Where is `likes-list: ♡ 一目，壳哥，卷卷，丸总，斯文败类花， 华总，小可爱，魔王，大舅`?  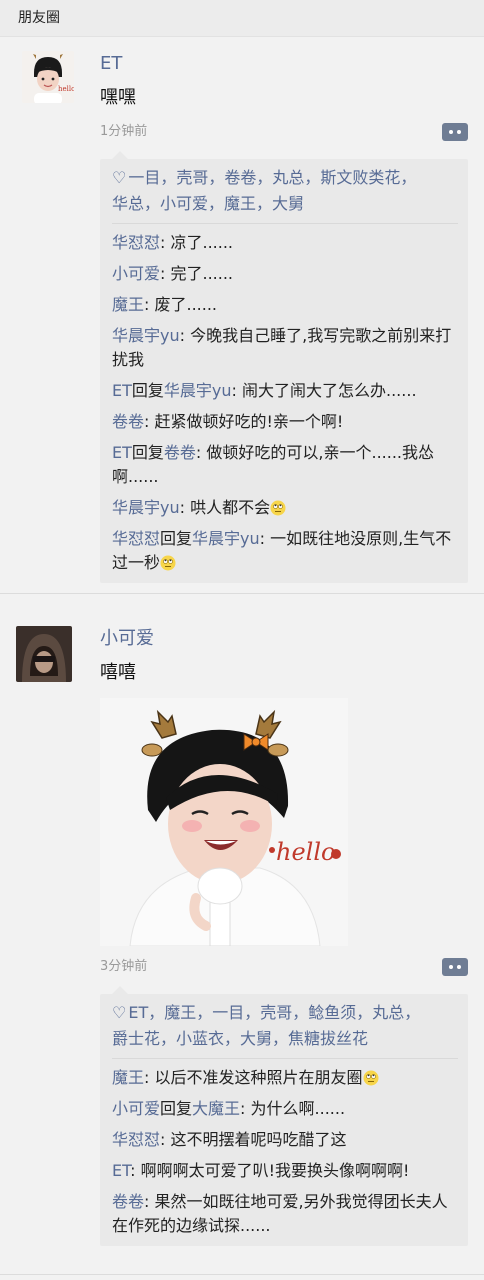
likes-list: ♡ 一目，壳哥，卷卷，丸总，斯文败类花， 华总，小可爱，魔王，大舅 is located at coordinates (285, 194).